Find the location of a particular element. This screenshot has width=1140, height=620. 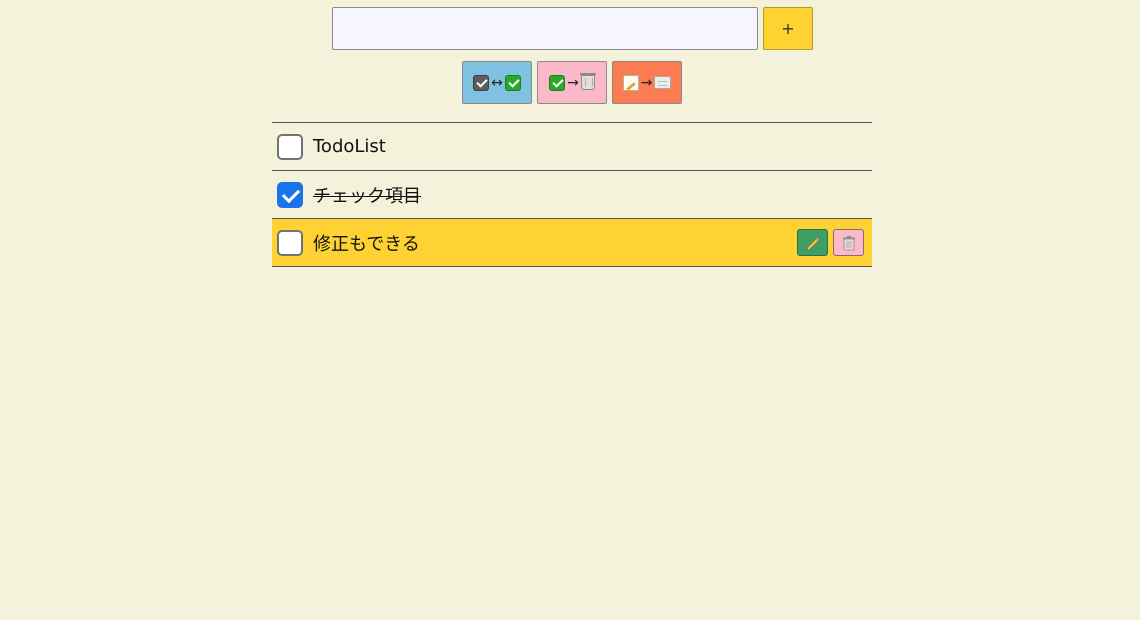

delete-button is located at coordinates (848, 242).